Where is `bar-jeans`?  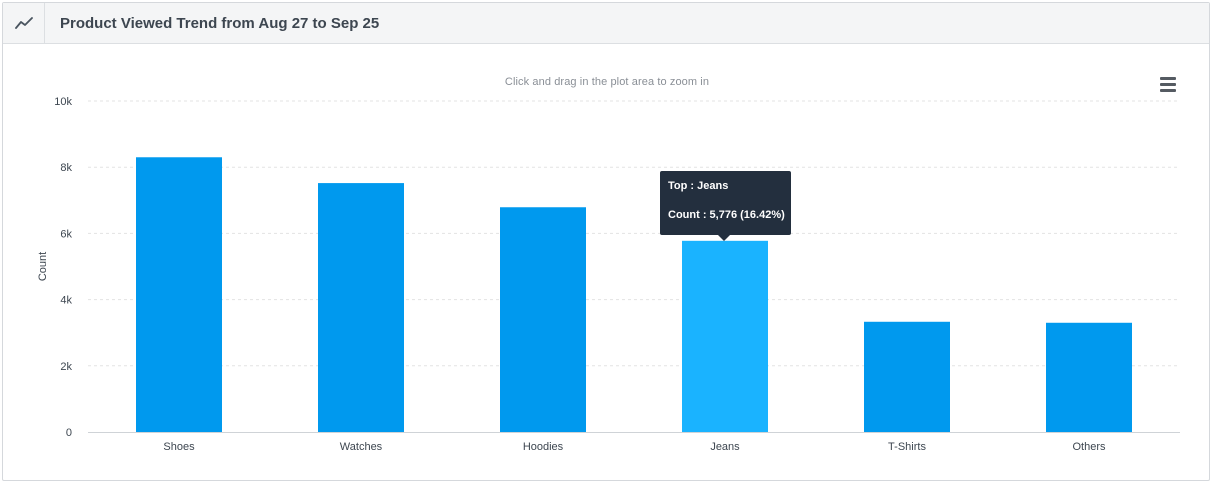 bar-jeans is located at coordinates (725, 336).